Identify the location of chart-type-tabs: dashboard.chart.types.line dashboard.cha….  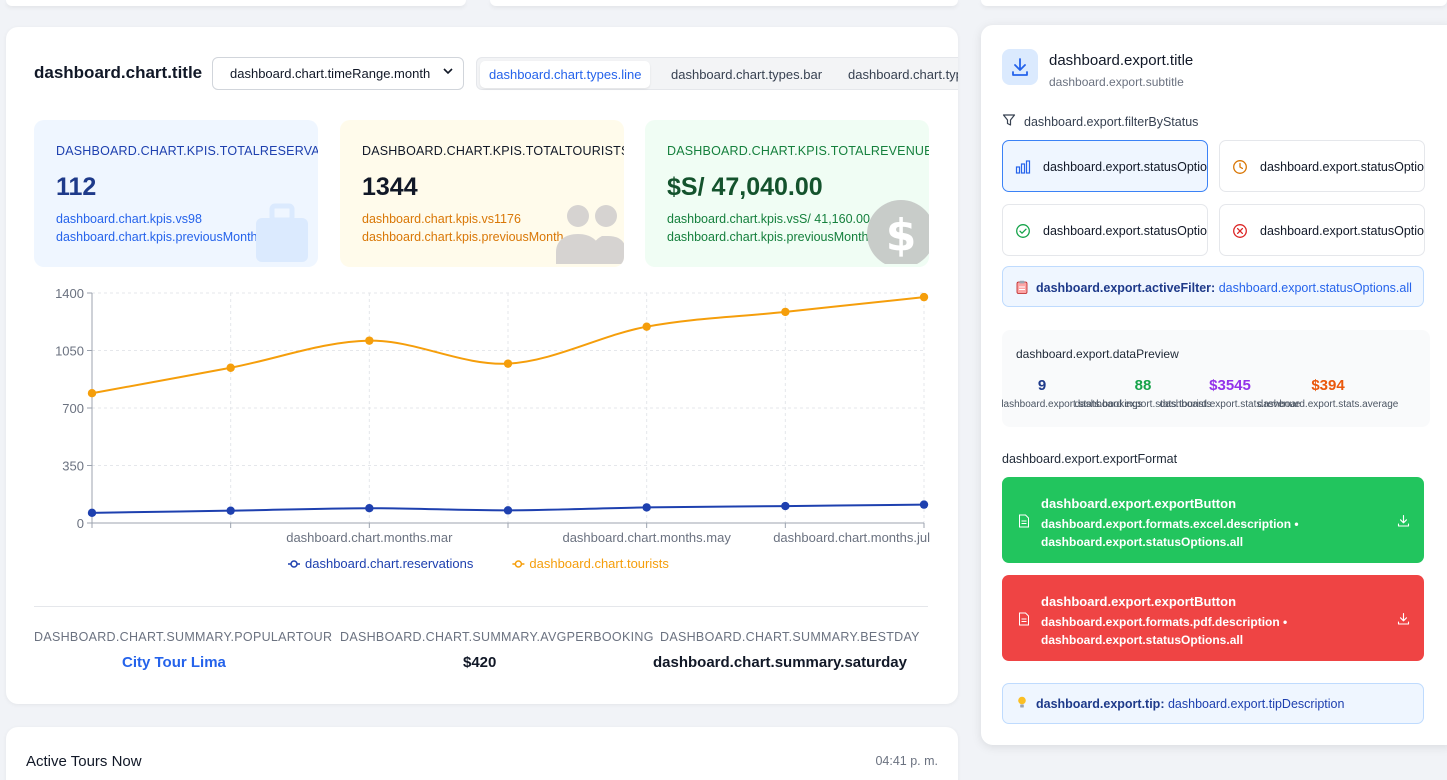
(717, 73).